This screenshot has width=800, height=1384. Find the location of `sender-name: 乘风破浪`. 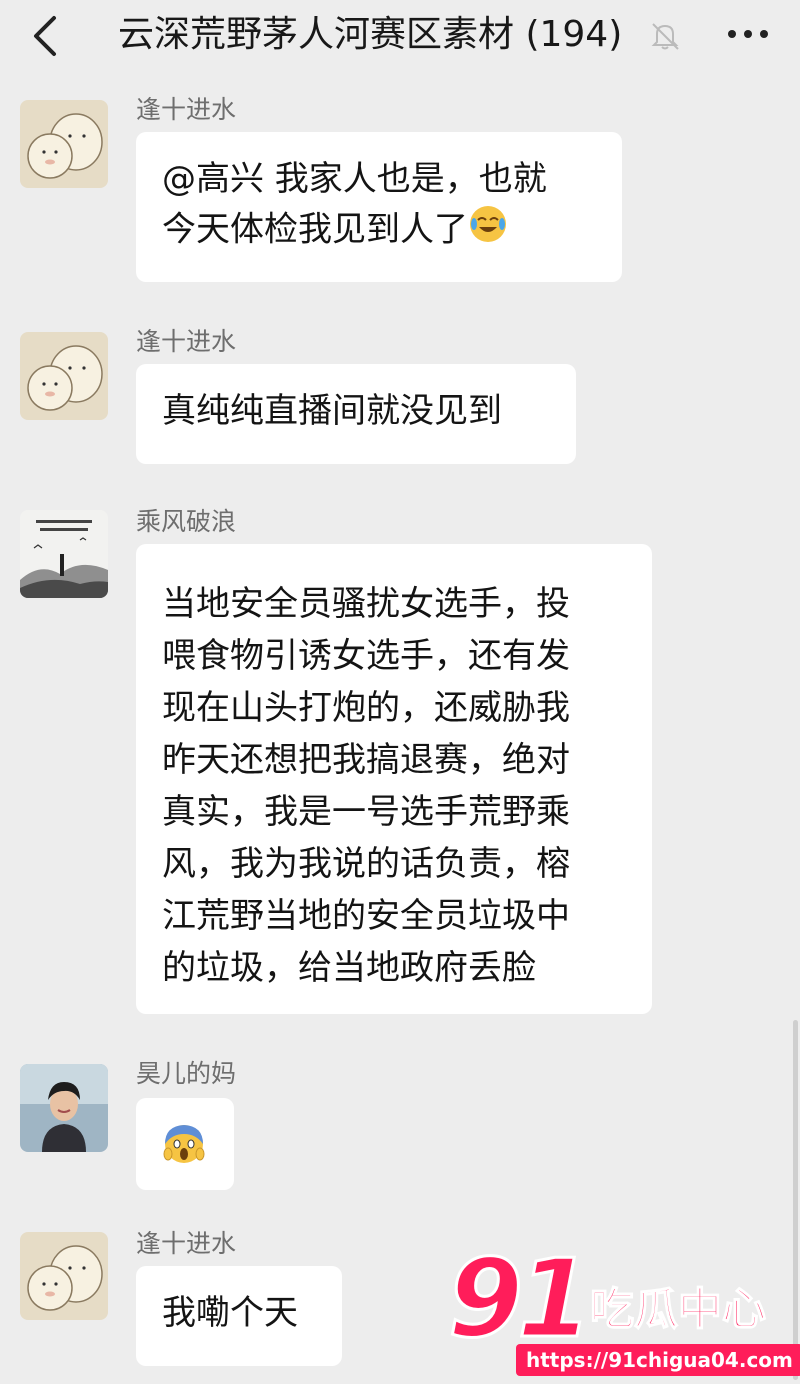

sender-name: 乘风破浪 is located at coordinates (186, 521).